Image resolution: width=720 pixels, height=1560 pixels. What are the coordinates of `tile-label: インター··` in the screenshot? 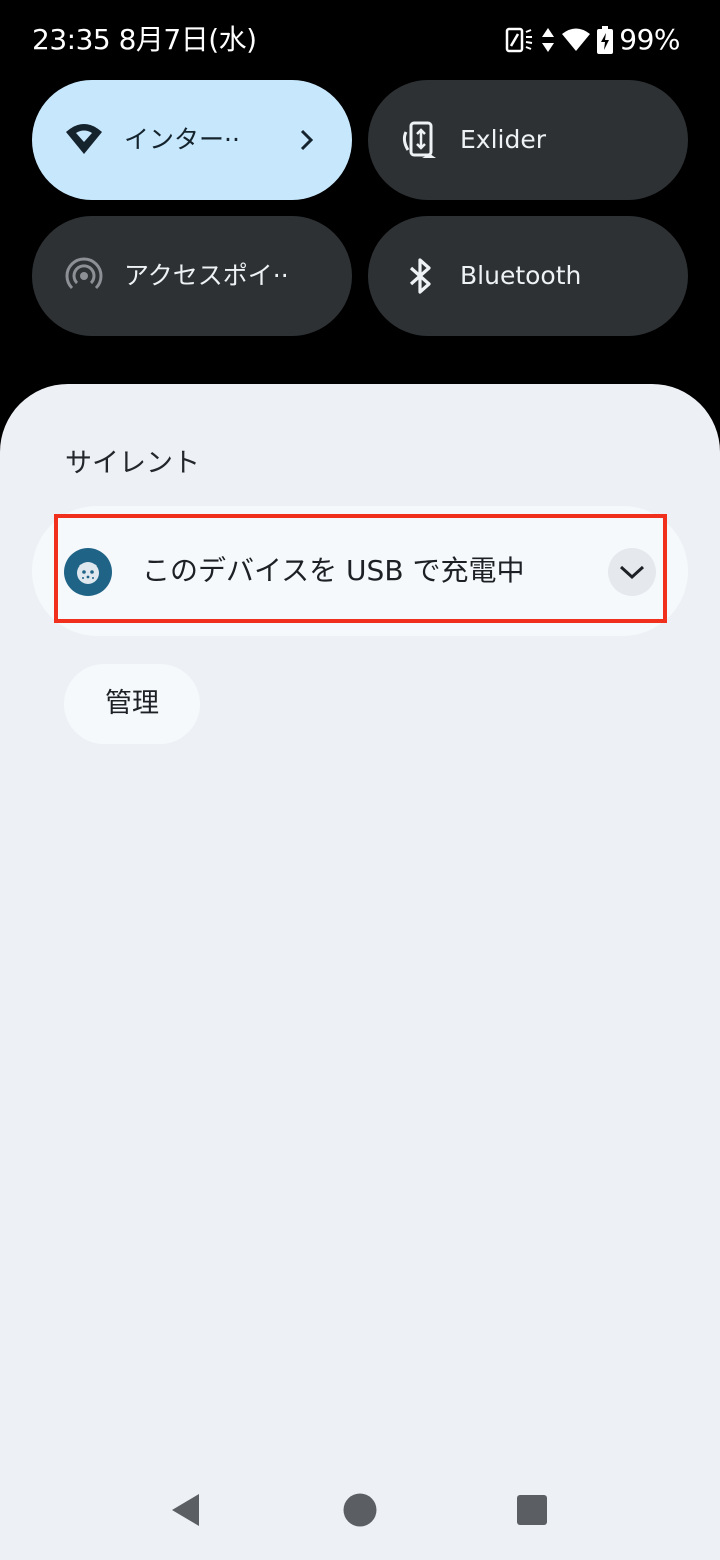 It's located at (182, 139).